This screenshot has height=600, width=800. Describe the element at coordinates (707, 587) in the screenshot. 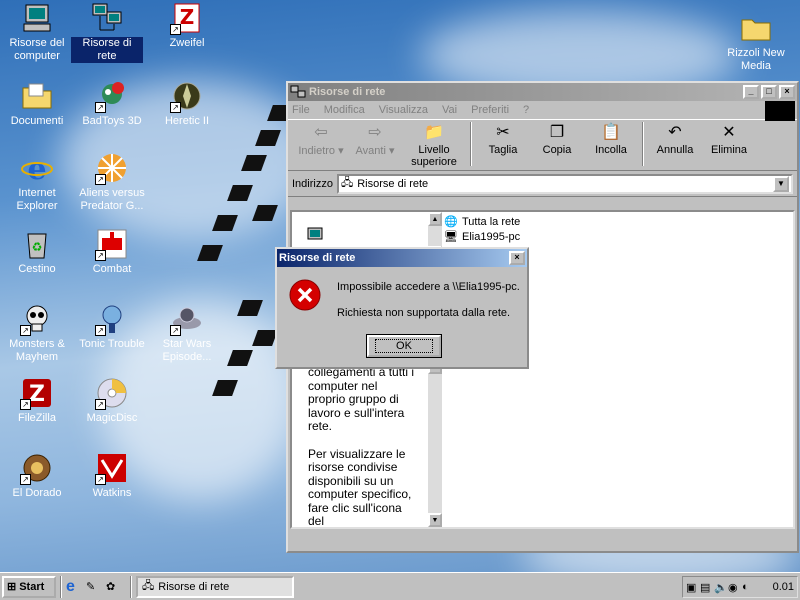

I see `tray-mixer-icon: ▤` at that location.